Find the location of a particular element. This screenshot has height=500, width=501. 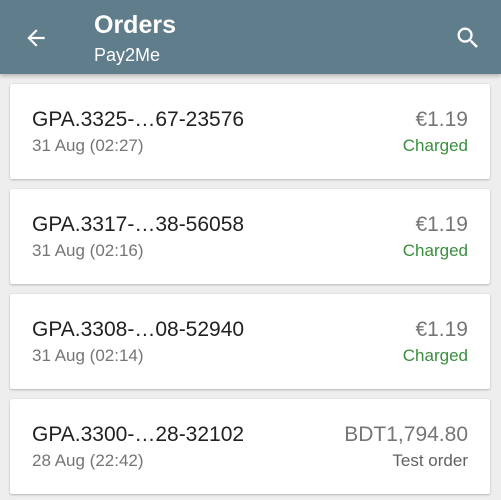

order-id: GPA.3325-…67-23576 is located at coordinates (138, 119).